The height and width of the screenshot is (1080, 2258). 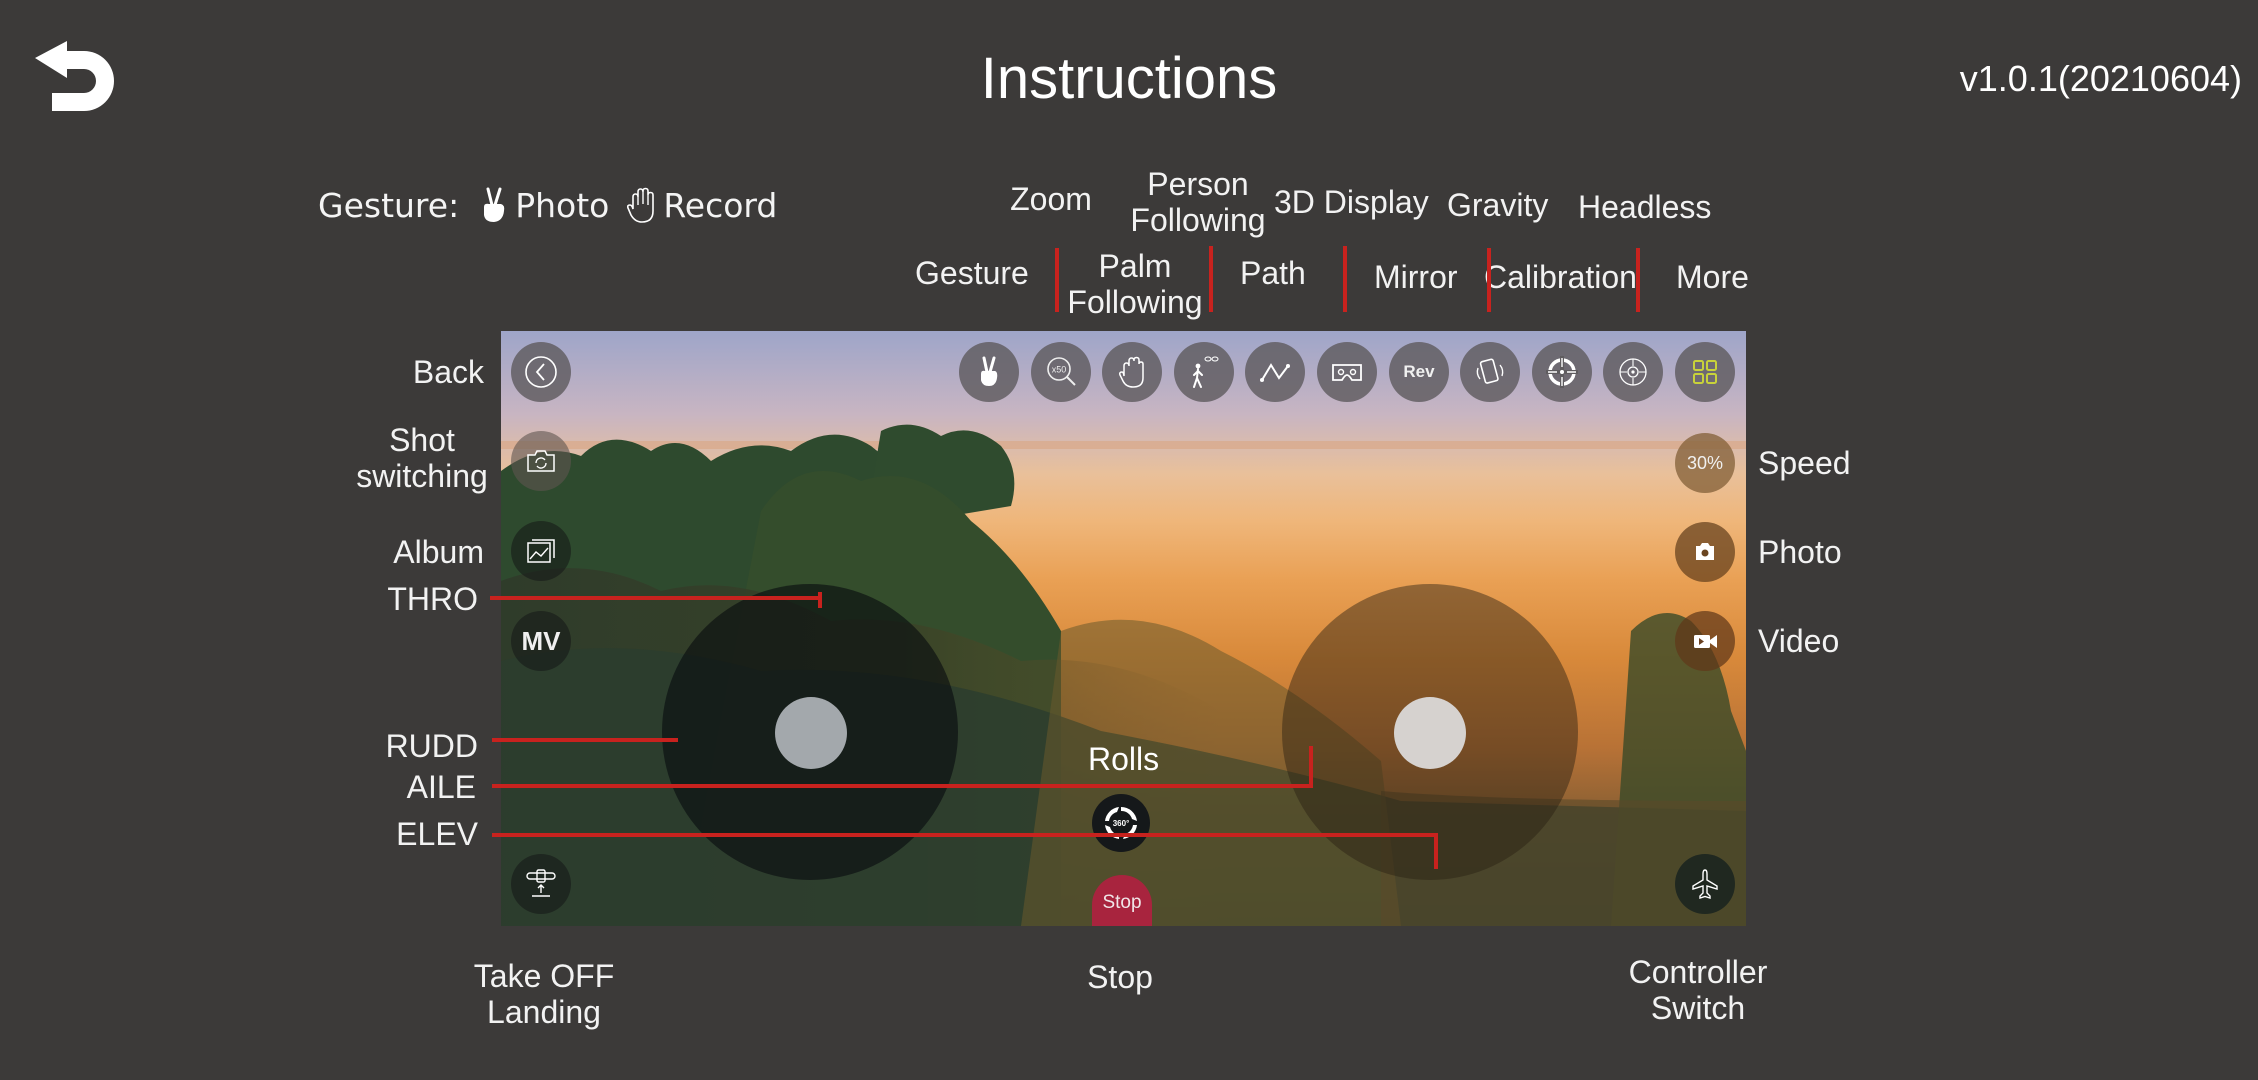 I want to click on toolbar-3d-display-button, so click(x=1347, y=372).